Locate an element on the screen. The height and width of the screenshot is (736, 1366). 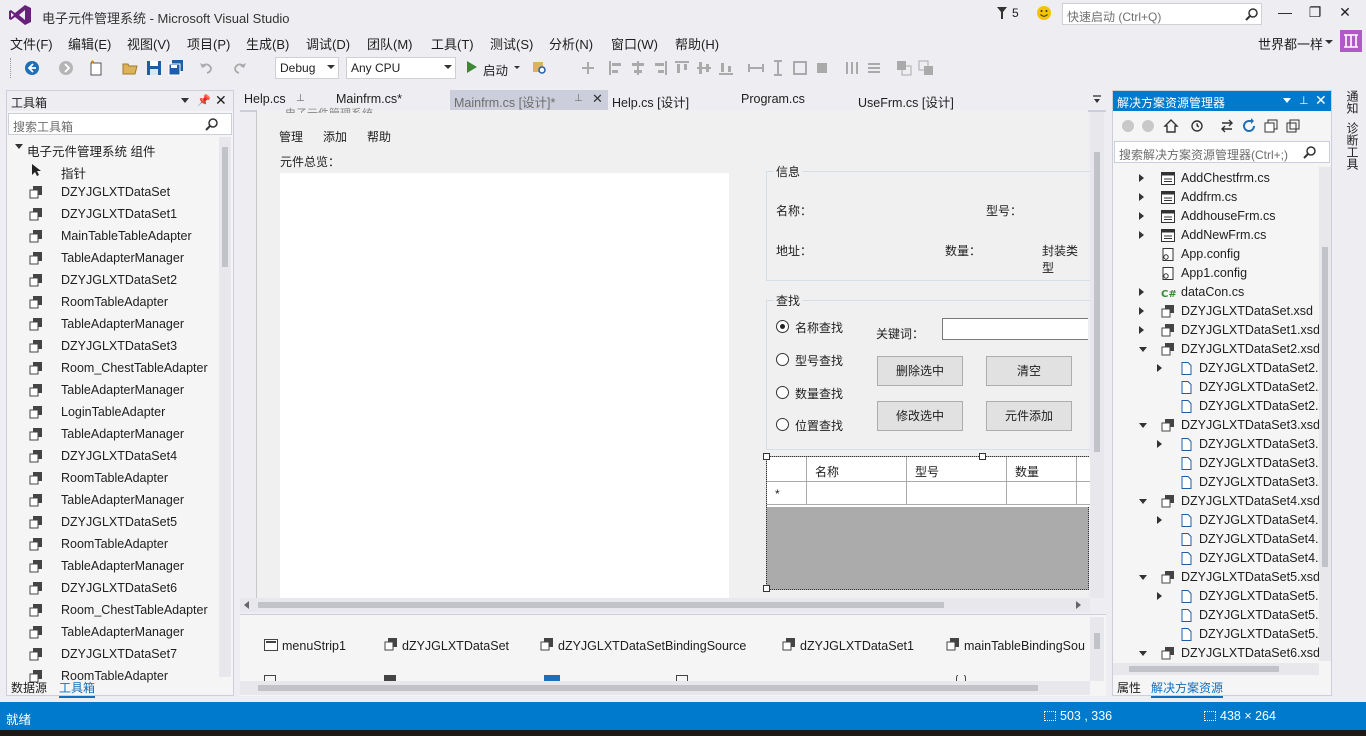
home-icon is located at coordinates (1171, 126).